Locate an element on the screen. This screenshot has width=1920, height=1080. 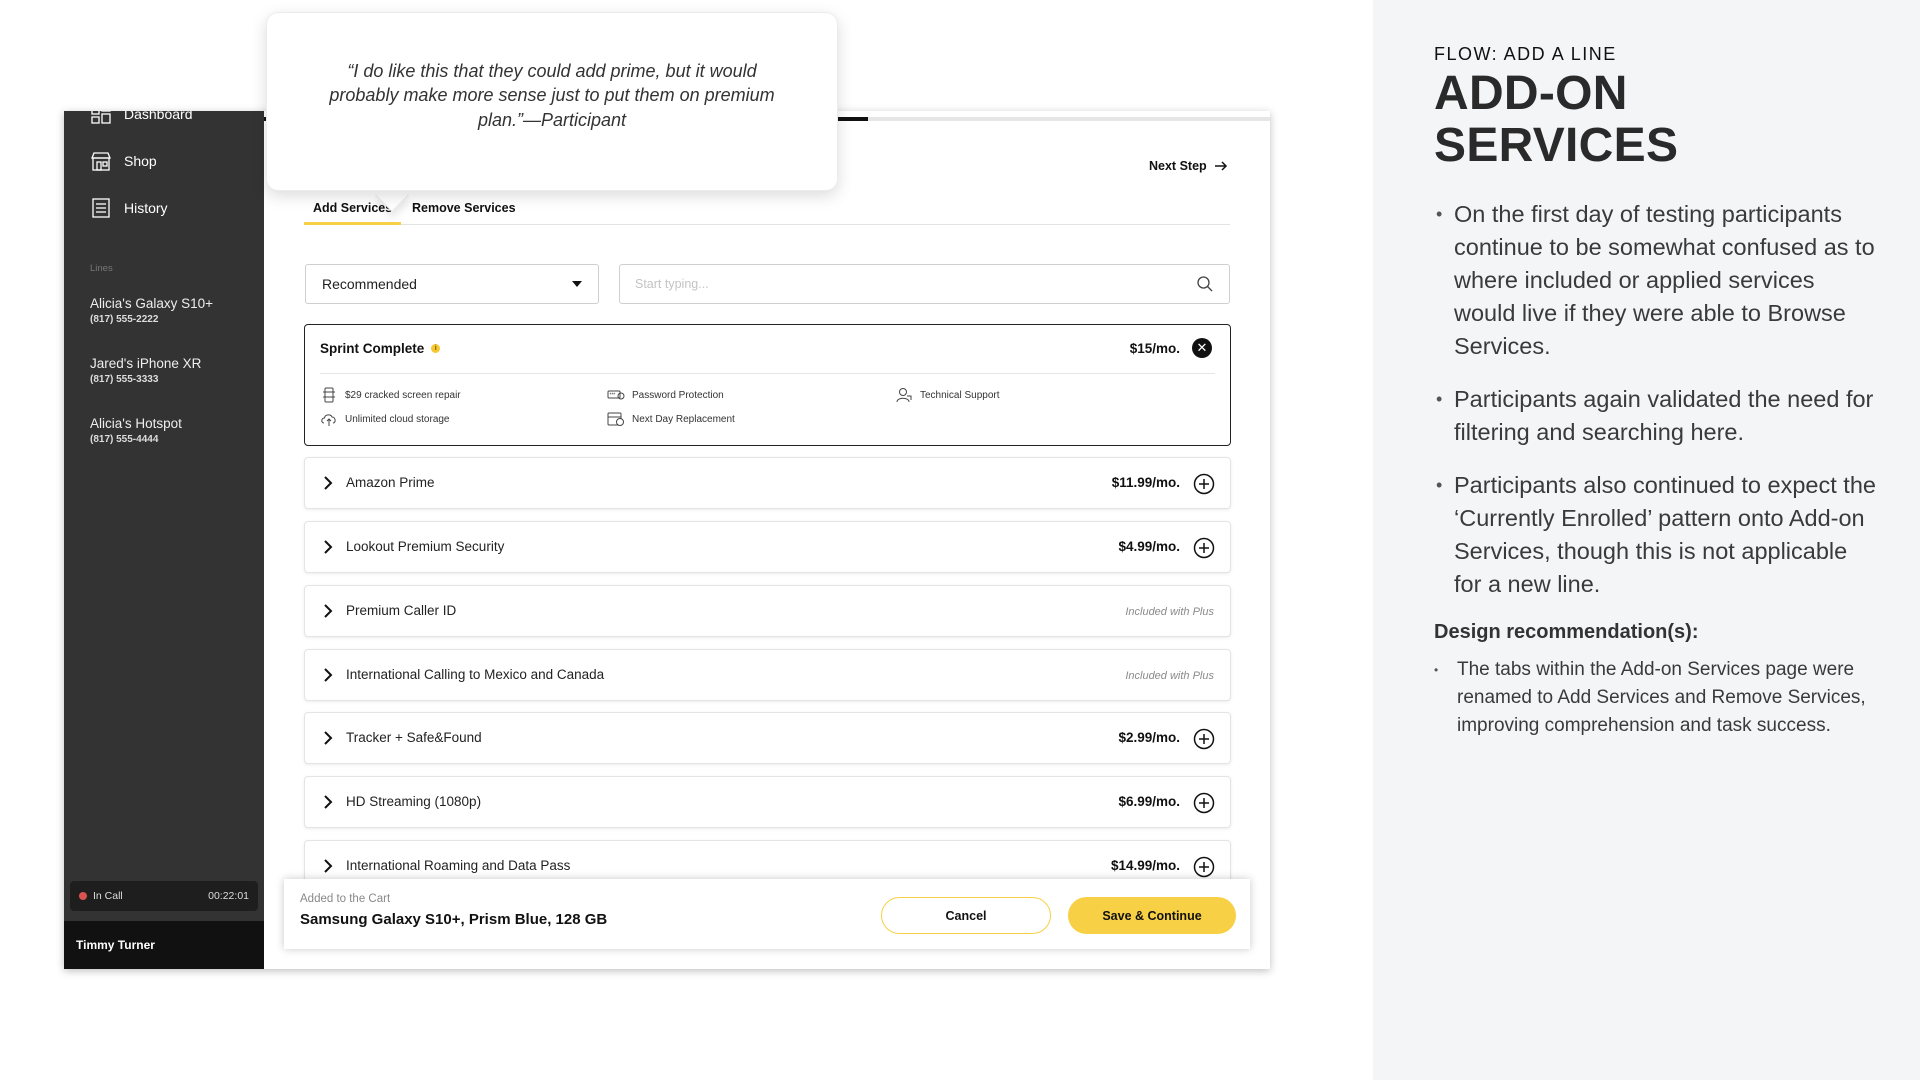
service-name: HD Streaming (1080p) is located at coordinates (414, 801).